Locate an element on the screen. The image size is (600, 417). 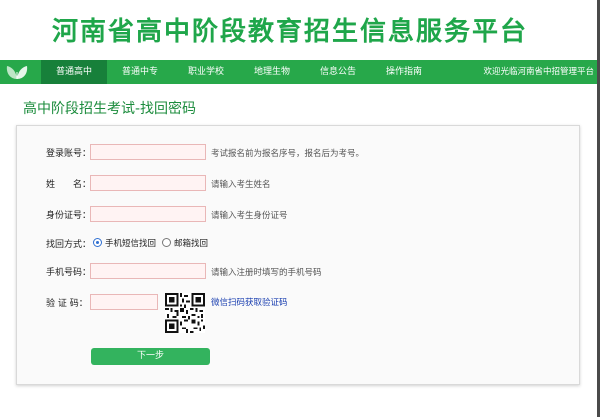
next-step-button: 下一步 is located at coordinates (150, 356).